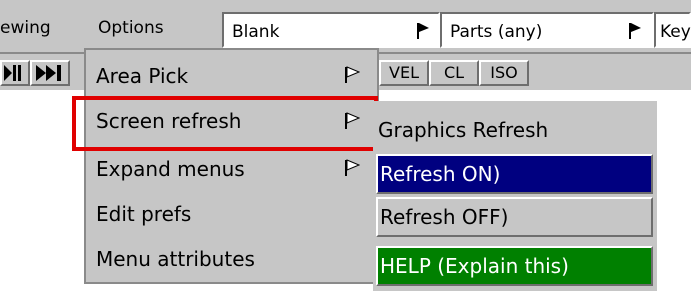 The width and height of the screenshot is (691, 291). Describe the element at coordinates (514, 132) in the screenshot. I see `submenu-item-graphics-refresh: Graphics Refresh` at that location.